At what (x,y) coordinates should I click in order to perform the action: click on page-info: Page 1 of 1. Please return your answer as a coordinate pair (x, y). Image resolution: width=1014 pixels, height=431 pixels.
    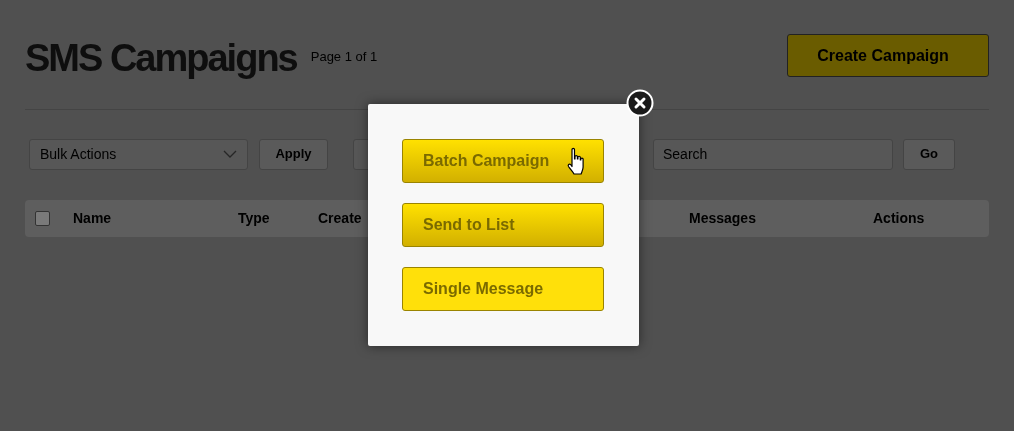
    Looking at the image, I should click on (344, 56).